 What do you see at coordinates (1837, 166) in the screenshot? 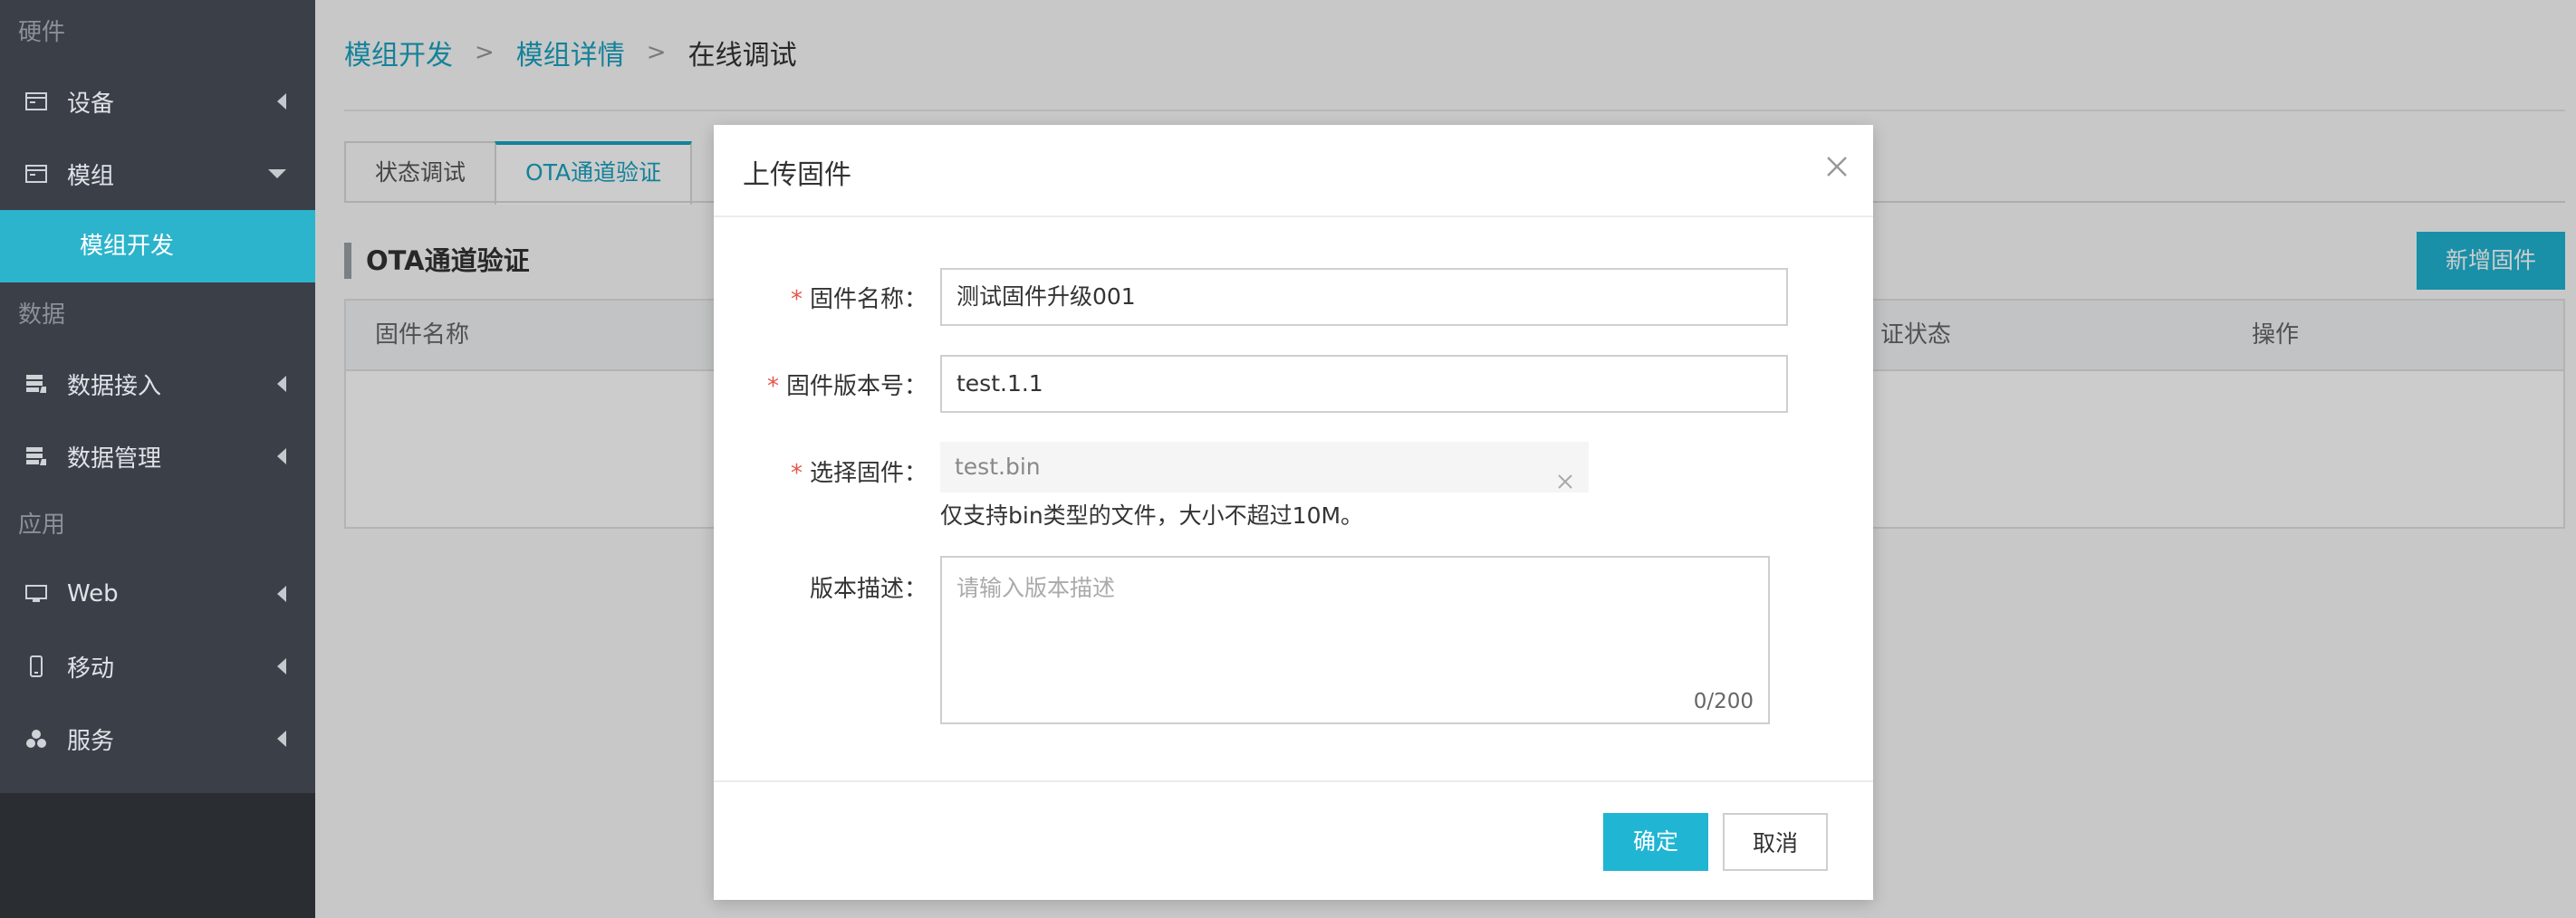
I see `close-icon` at bounding box center [1837, 166].